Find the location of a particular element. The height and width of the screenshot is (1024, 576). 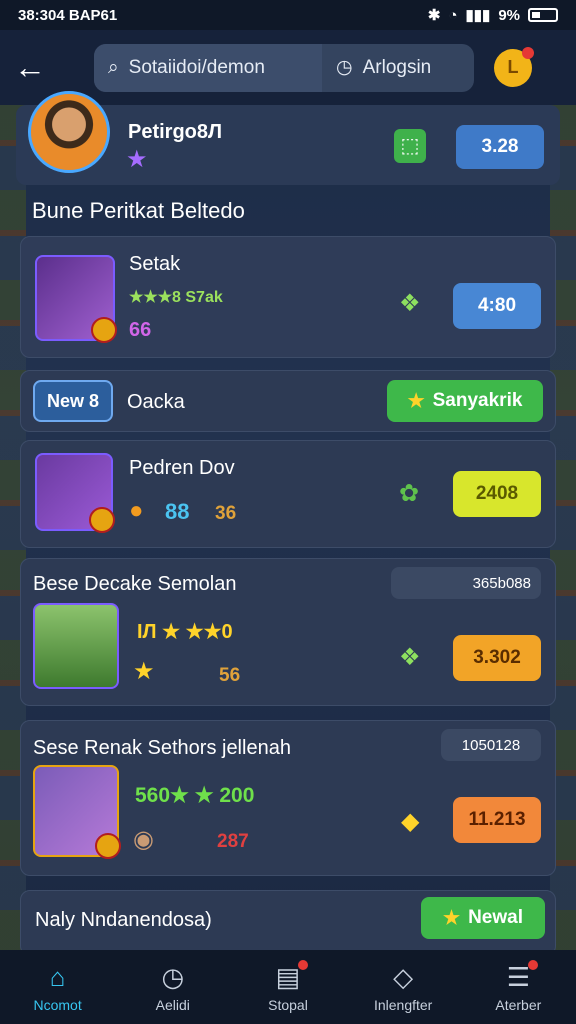

wifi-icon: ◔ is located at coordinates (453, 15).